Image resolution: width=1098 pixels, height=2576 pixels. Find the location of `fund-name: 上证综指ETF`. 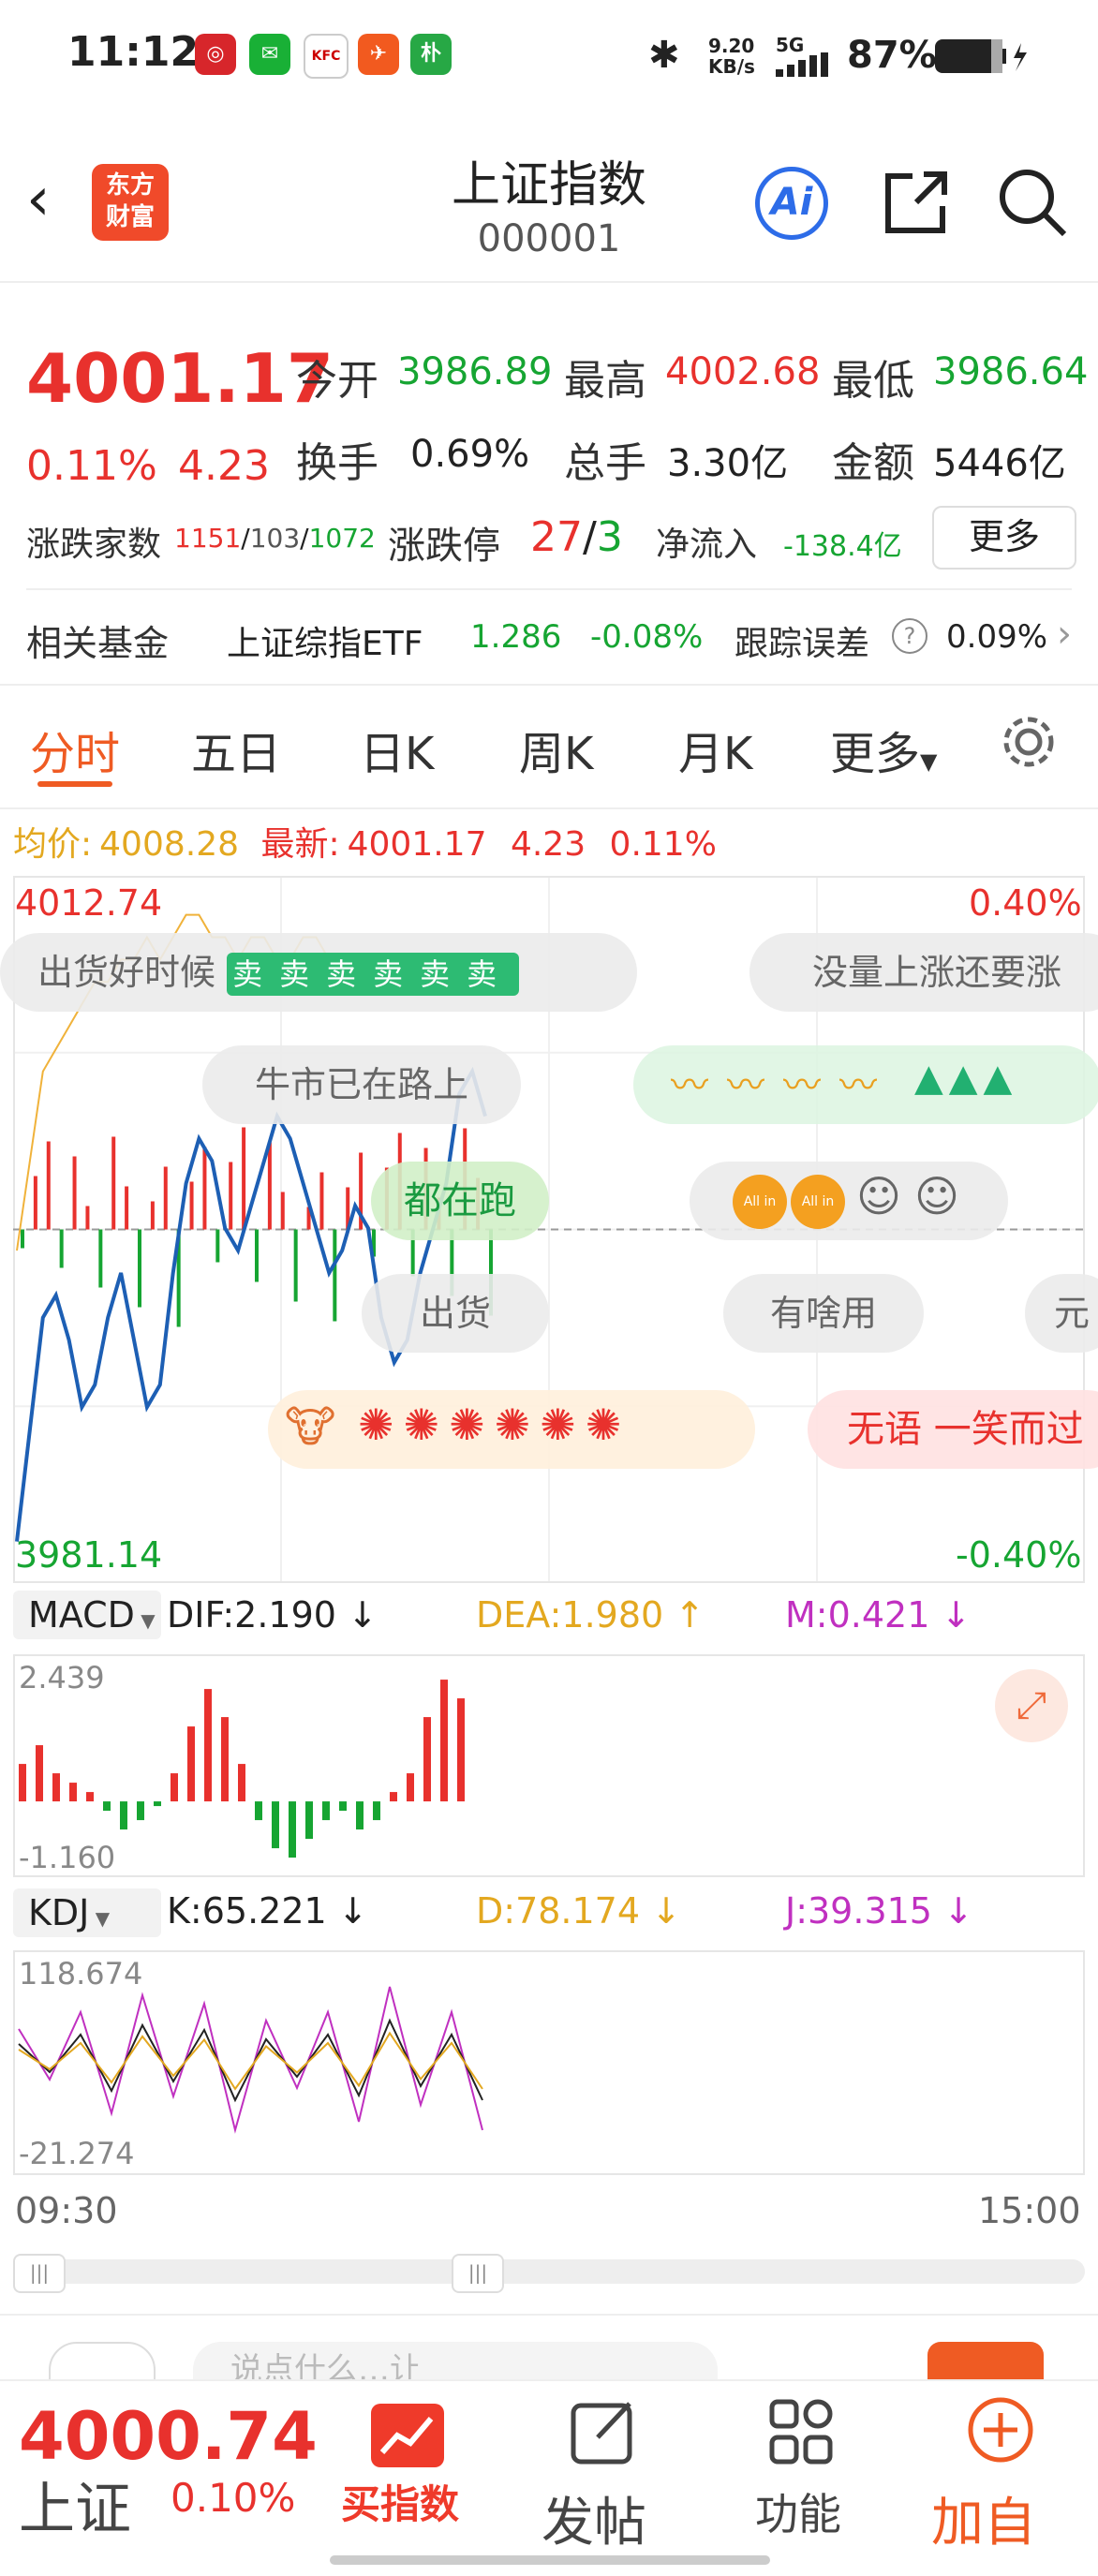

fund-name: 上证综指ETF is located at coordinates (325, 640).